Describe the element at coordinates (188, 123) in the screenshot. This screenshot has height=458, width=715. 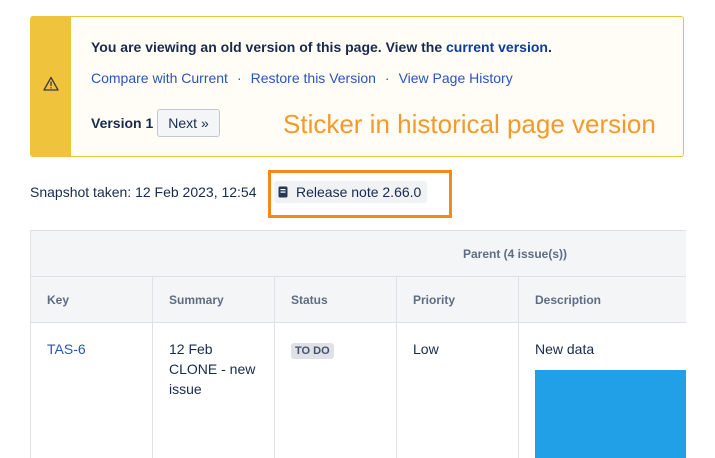
I see `next-version-button: Next »` at that location.